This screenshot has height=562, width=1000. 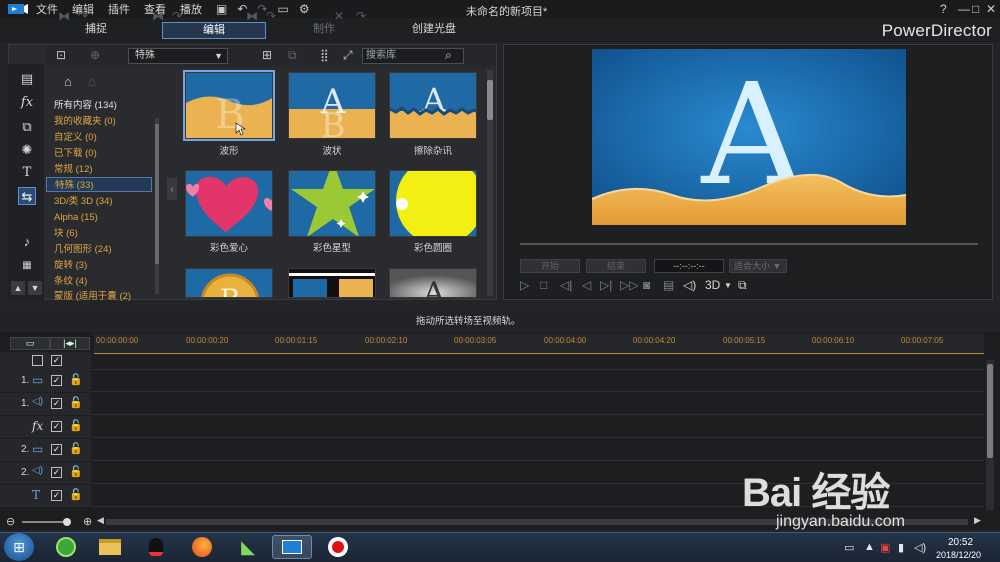 What do you see at coordinates (56, 360) in the screenshot?
I see `enable-all-checkbox: ✓` at bounding box center [56, 360].